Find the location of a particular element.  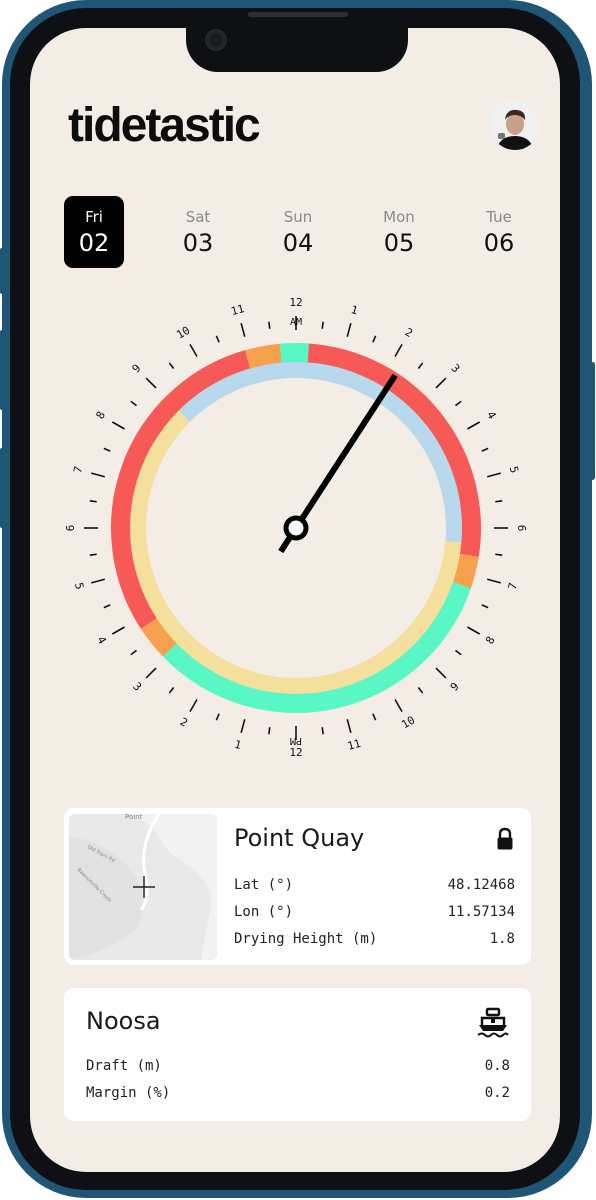

row-value: 48.12468 is located at coordinates (481, 885).